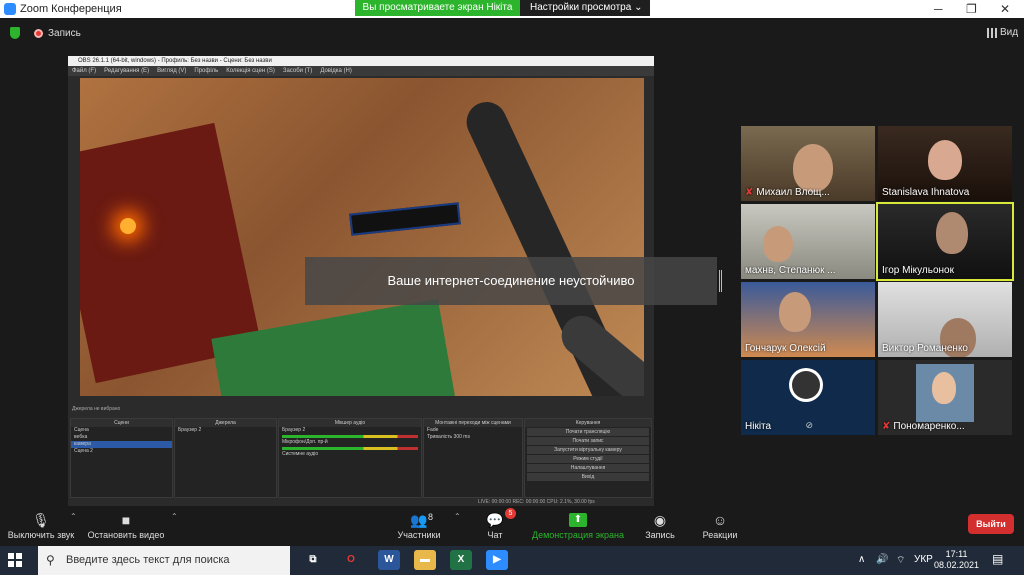 Image resolution: width=1024 pixels, height=575 pixels. I want to click on scene-item: Сцена, so click(121, 430).